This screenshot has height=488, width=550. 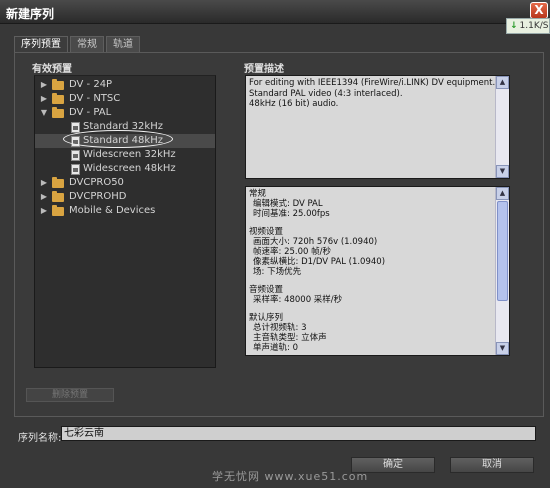 What do you see at coordinates (258, 194) in the screenshot?
I see `info-section-title: 常规` at bounding box center [258, 194].